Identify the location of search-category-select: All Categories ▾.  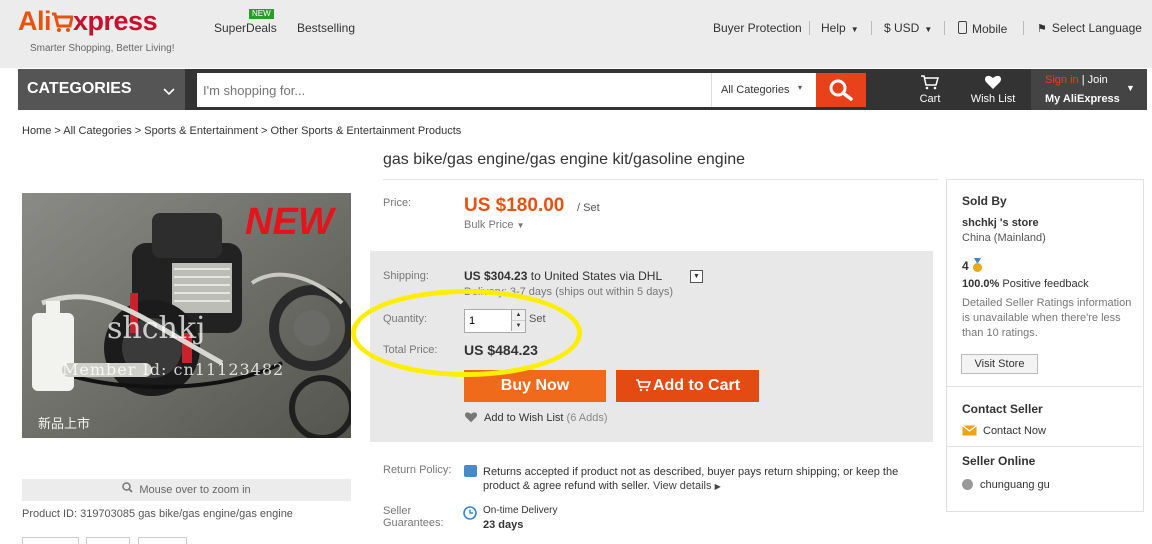
(763, 90).